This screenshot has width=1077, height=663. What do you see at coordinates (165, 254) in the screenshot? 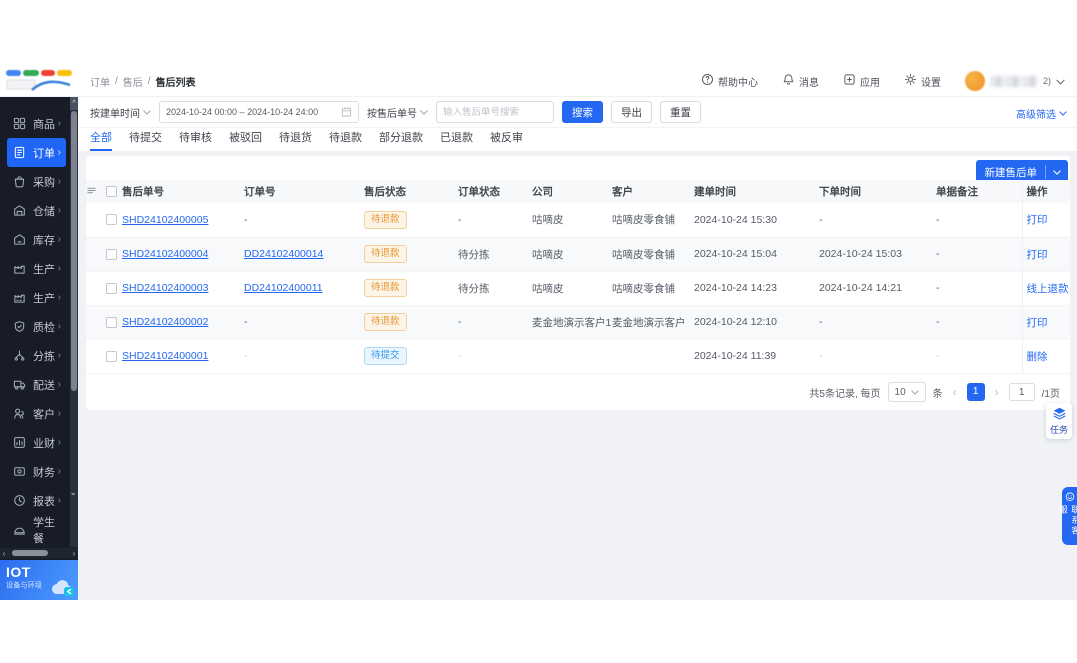
I see `after-sale-no-link: SHD24102400004` at bounding box center [165, 254].